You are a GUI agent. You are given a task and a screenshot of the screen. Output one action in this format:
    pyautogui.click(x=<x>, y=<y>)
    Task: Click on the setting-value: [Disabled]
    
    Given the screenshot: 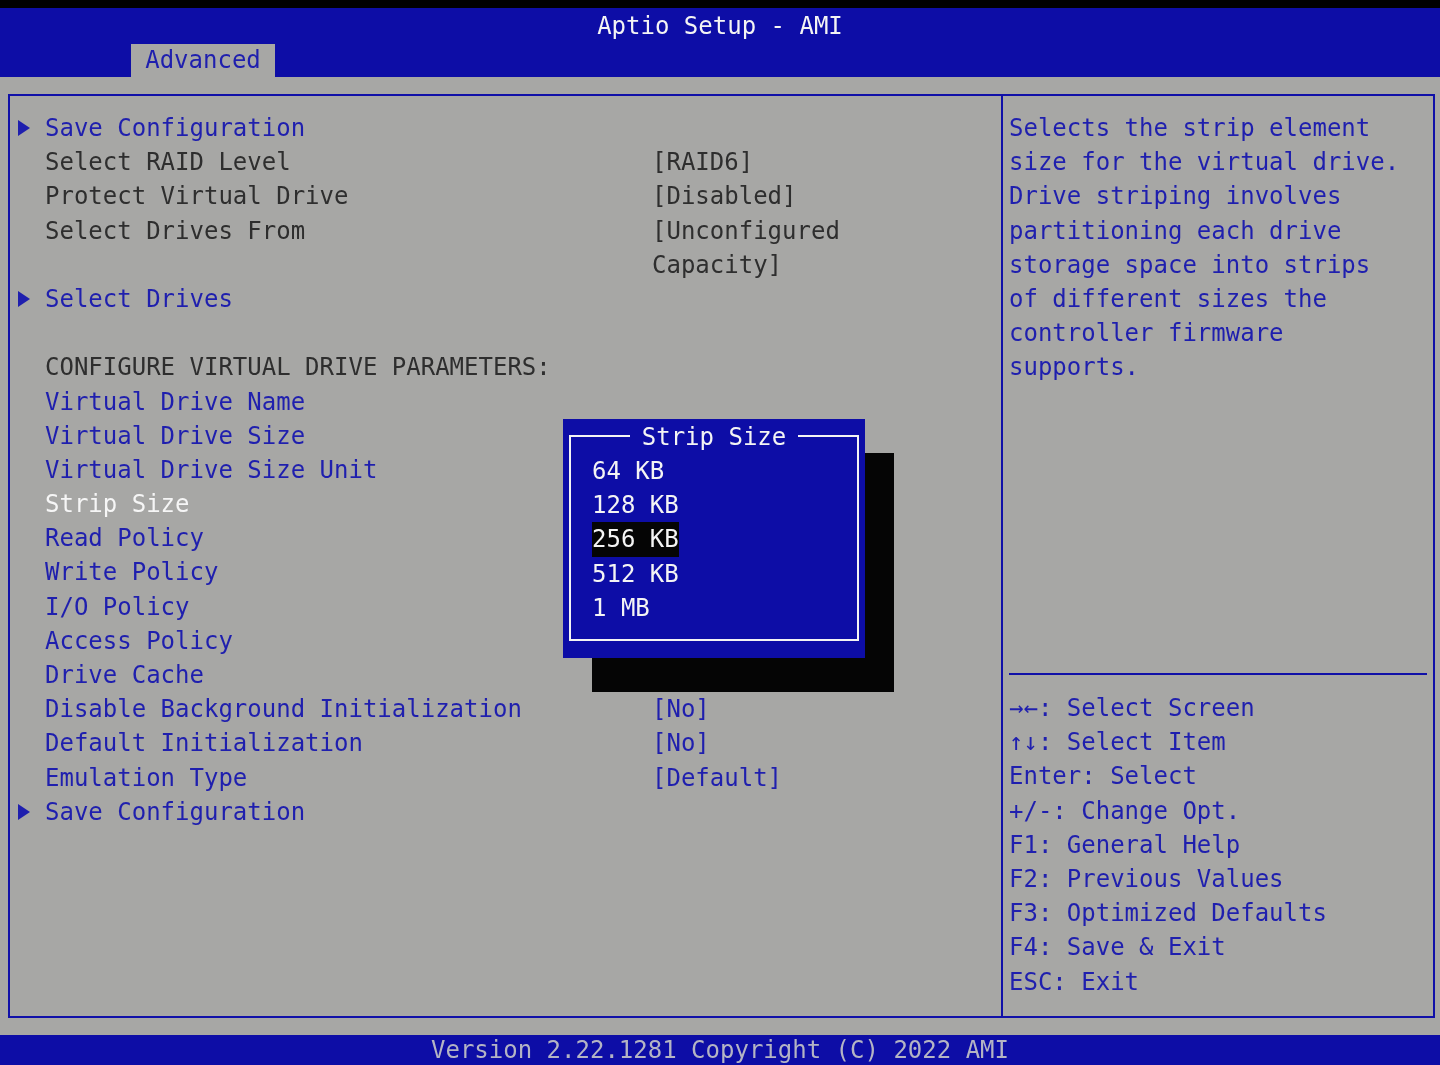 What is the action you would take?
    pyautogui.click(x=752, y=196)
    